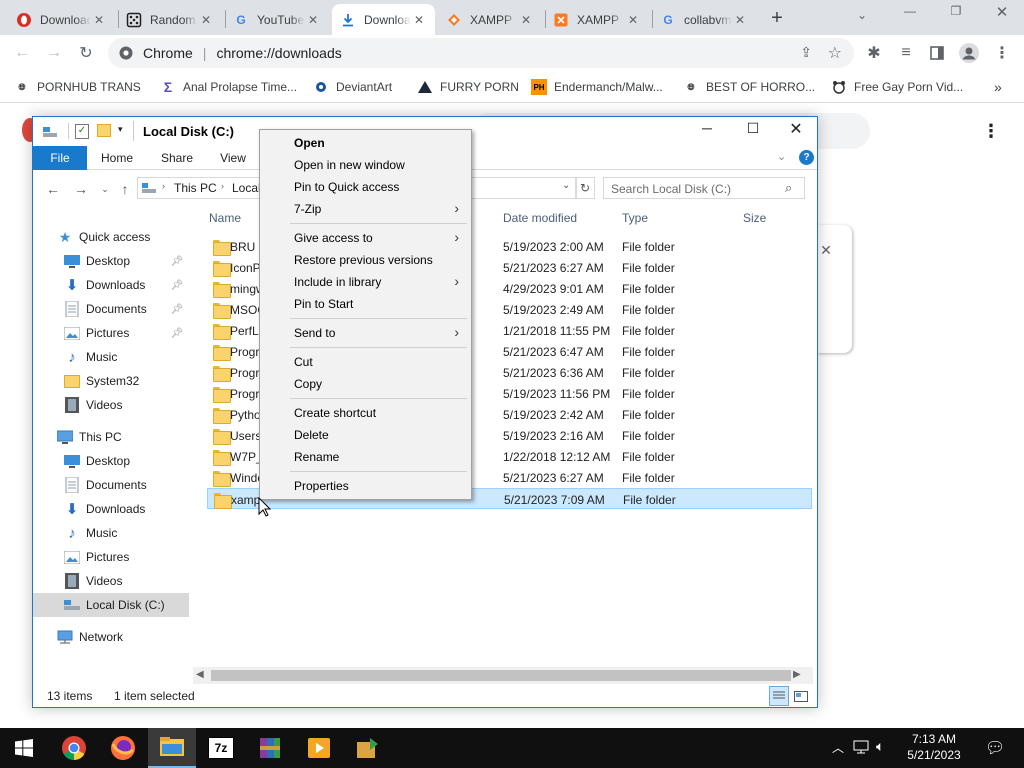  What do you see at coordinates (365, 143) in the screenshot?
I see `menu-item-open: Open` at bounding box center [365, 143].